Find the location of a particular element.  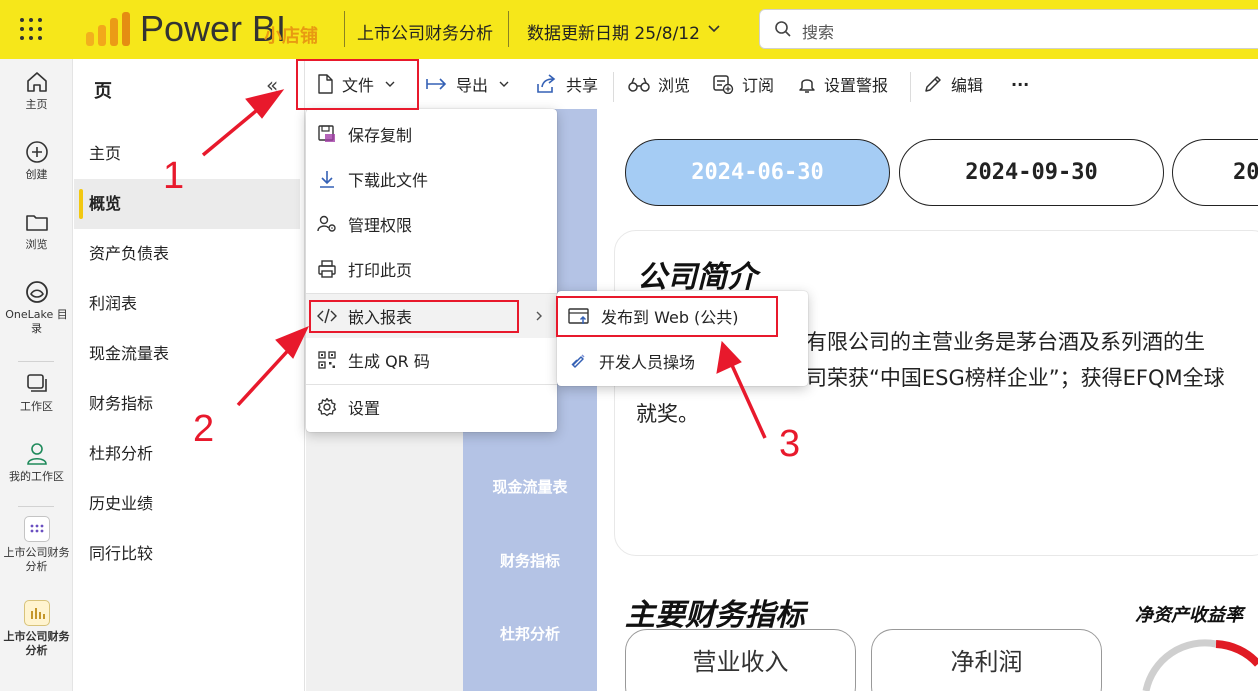

action-toolbar: 文件 导出 共享 浏览 订阅 设置警报 编辑 ··· is located at coordinates (782, 84).